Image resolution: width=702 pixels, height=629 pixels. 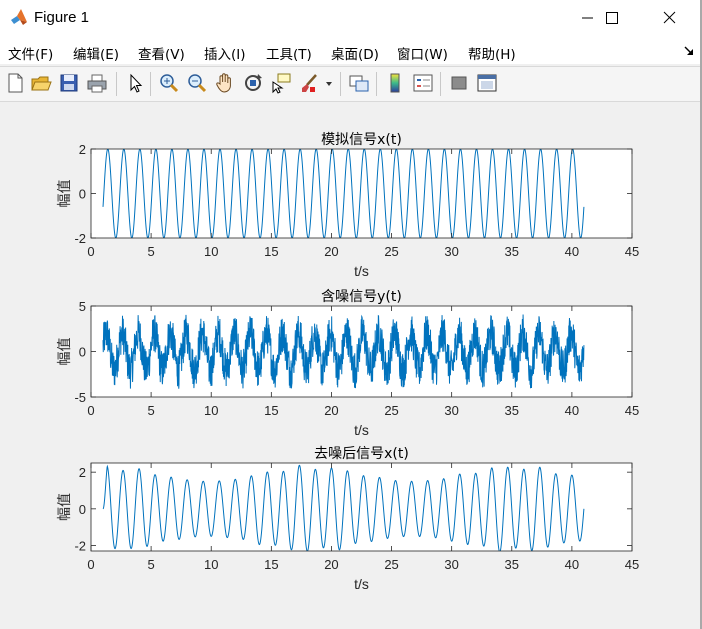 I want to click on plot-area, so click(x=361, y=507).